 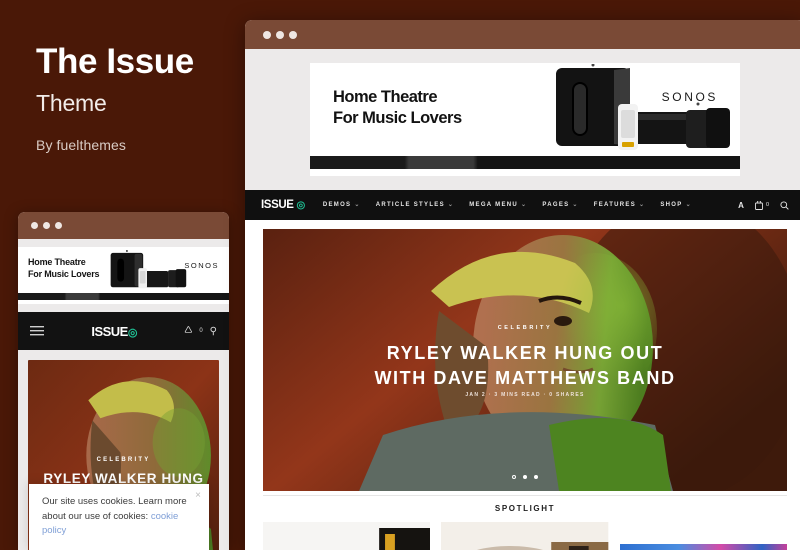 What do you see at coordinates (385, 97) in the screenshot?
I see `desktop-ad-headline-line1: Home Theatre` at bounding box center [385, 97].